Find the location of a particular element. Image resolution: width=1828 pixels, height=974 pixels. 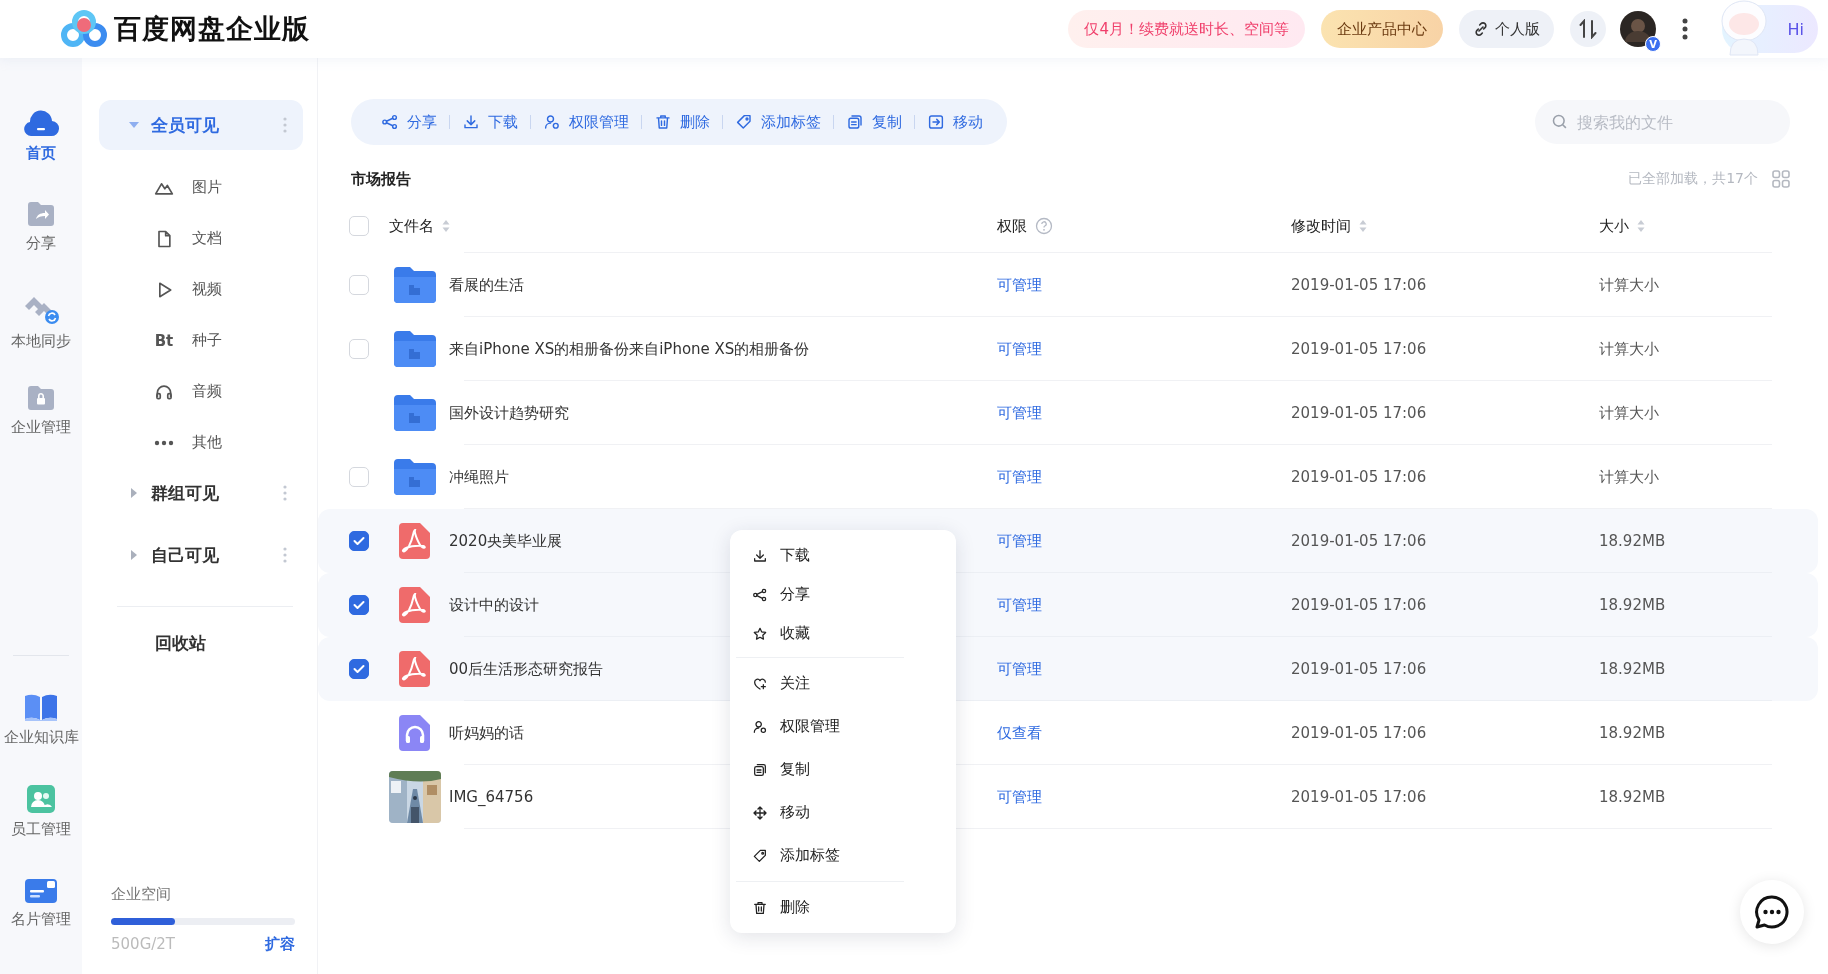

verified-badge: V is located at coordinates (1653, 44).